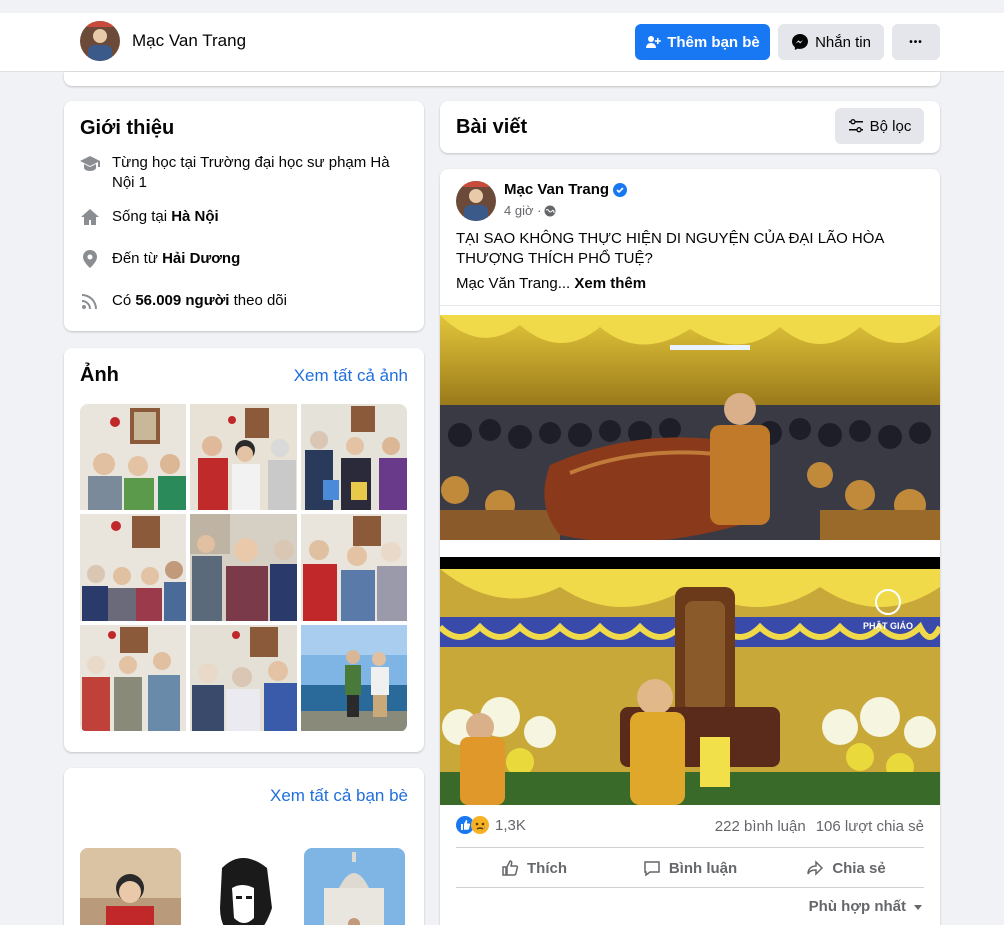 The width and height of the screenshot is (1004, 925). I want to click on share-arrow-icon, so click(815, 868).